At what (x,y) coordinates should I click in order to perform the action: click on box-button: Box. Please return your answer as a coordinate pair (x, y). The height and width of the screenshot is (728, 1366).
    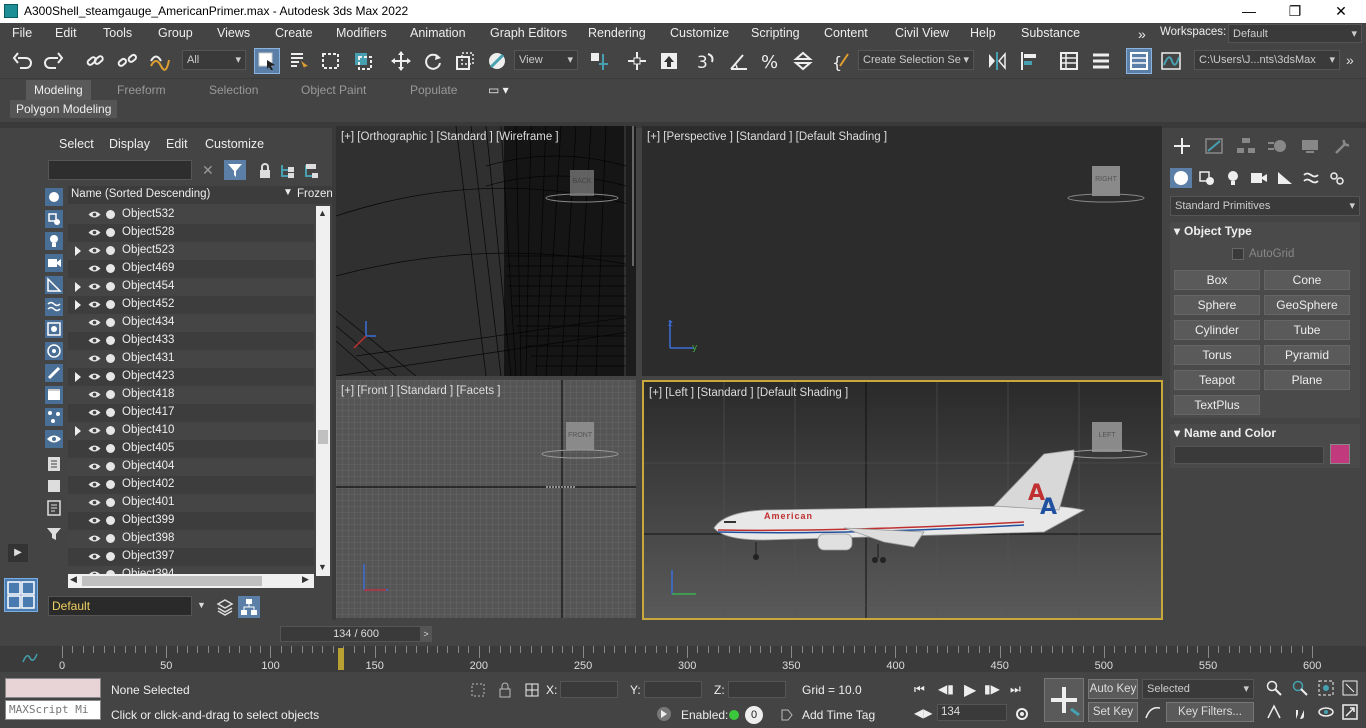
    Looking at the image, I should click on (1217, 280).